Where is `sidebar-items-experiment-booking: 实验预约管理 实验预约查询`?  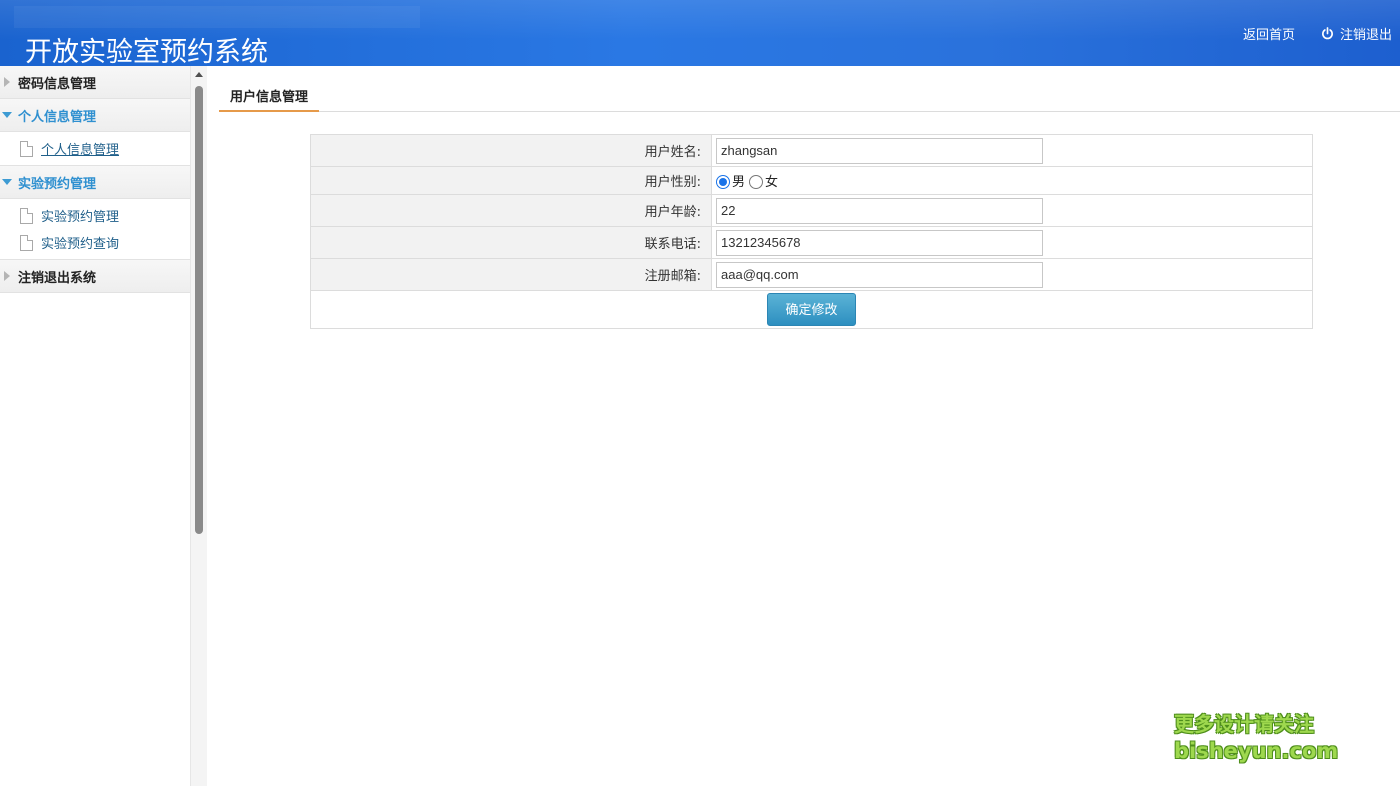
sidebar-items-experiment-booking: 实验预约管理 实验预约查询 is located at coordinates (95, 229).